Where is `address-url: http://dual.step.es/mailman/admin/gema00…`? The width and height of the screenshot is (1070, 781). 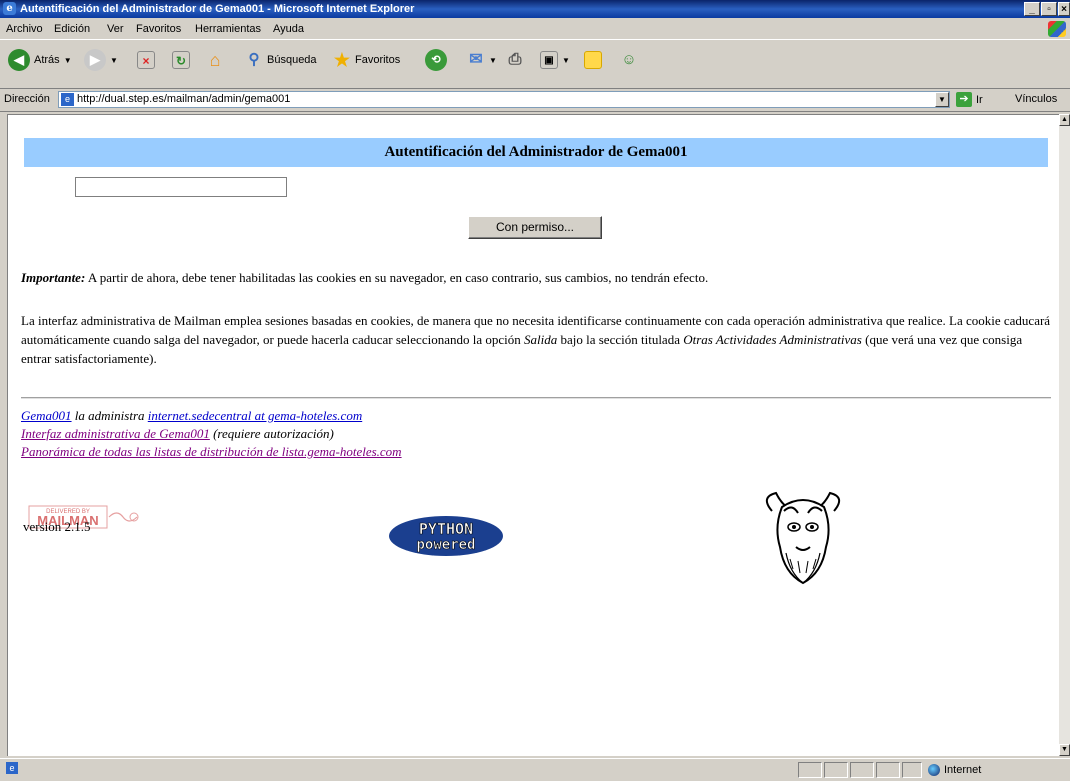
address-url: http://dual.step.es/mailman/admin/gema00… is located at coordinates (184, 99).